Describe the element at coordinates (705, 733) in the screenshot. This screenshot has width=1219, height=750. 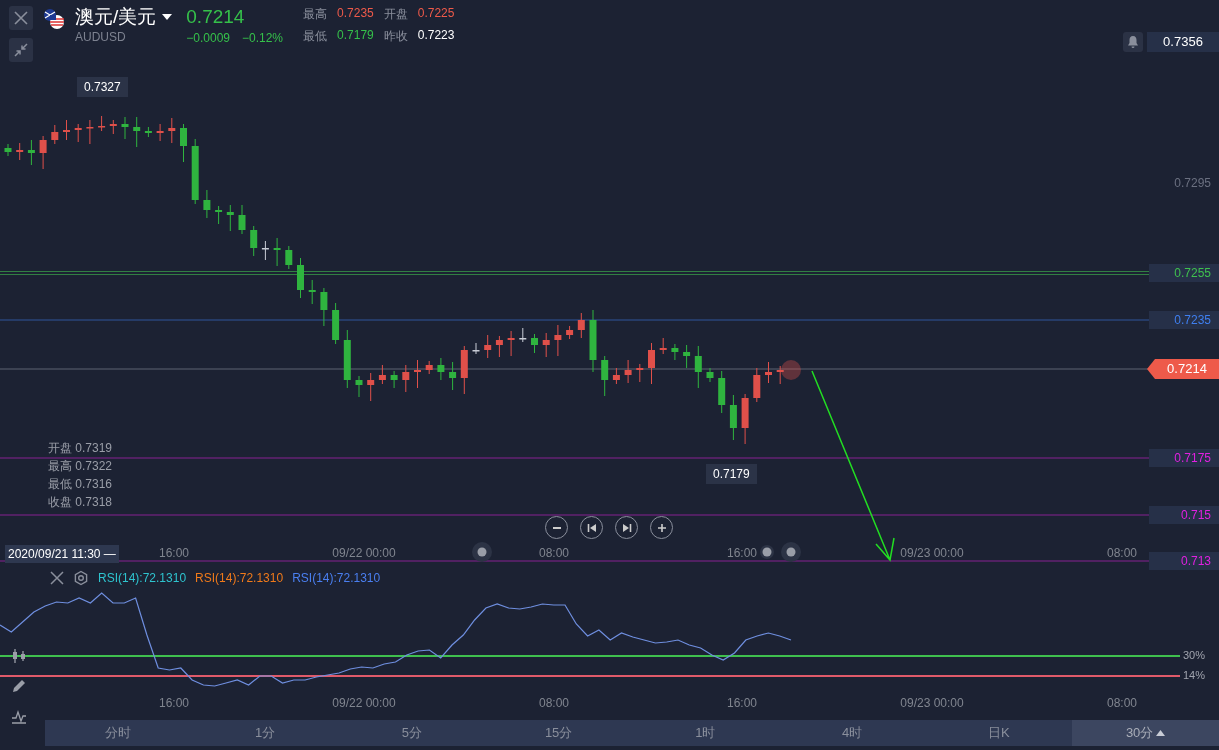
I see `timeframe-tab: 1时` at that location.